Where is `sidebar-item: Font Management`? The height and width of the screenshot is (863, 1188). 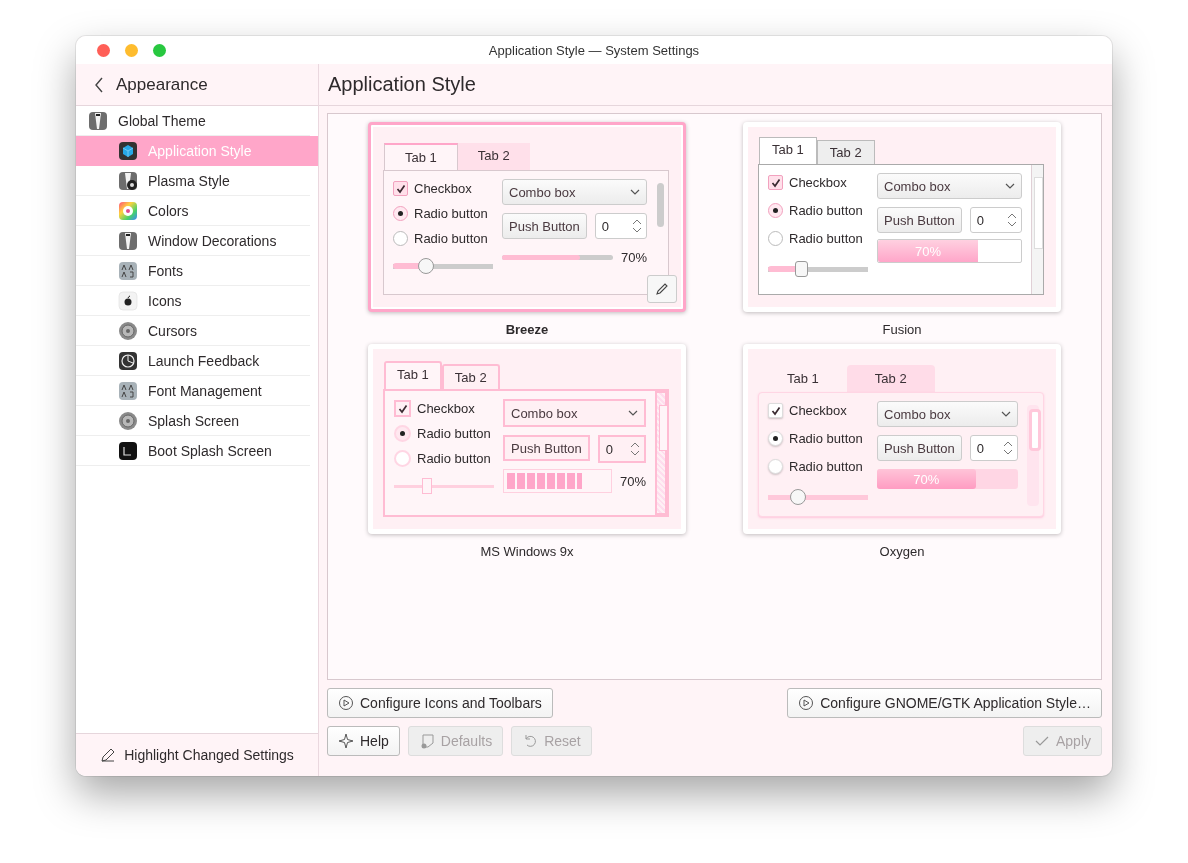 sidebar-item: Font Management is located at coordinates (193, 391).